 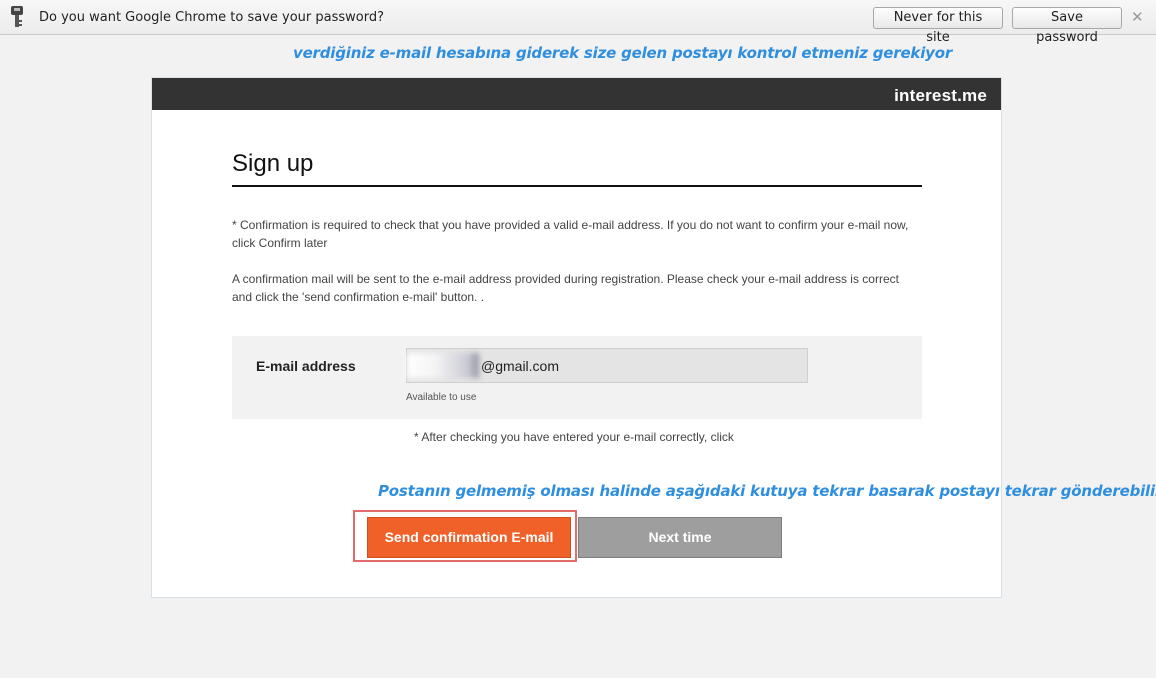 What do you see at coordinates (680, 537) in the screenshot?
I see `next-time-button: Next time` at bounding box center [680, 537].